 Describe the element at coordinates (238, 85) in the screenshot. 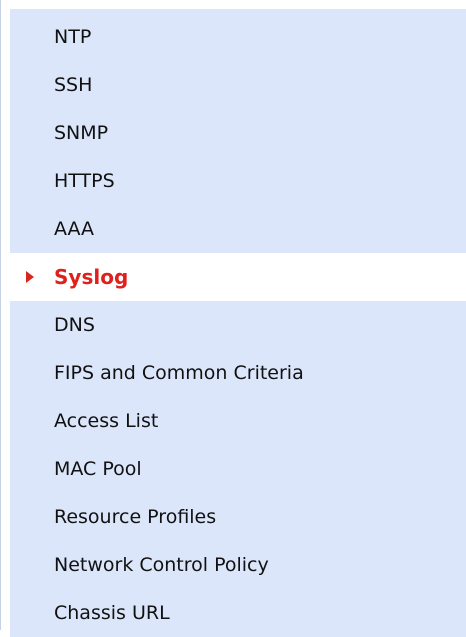

I see `nav-item-ssh: SSH` at that location.